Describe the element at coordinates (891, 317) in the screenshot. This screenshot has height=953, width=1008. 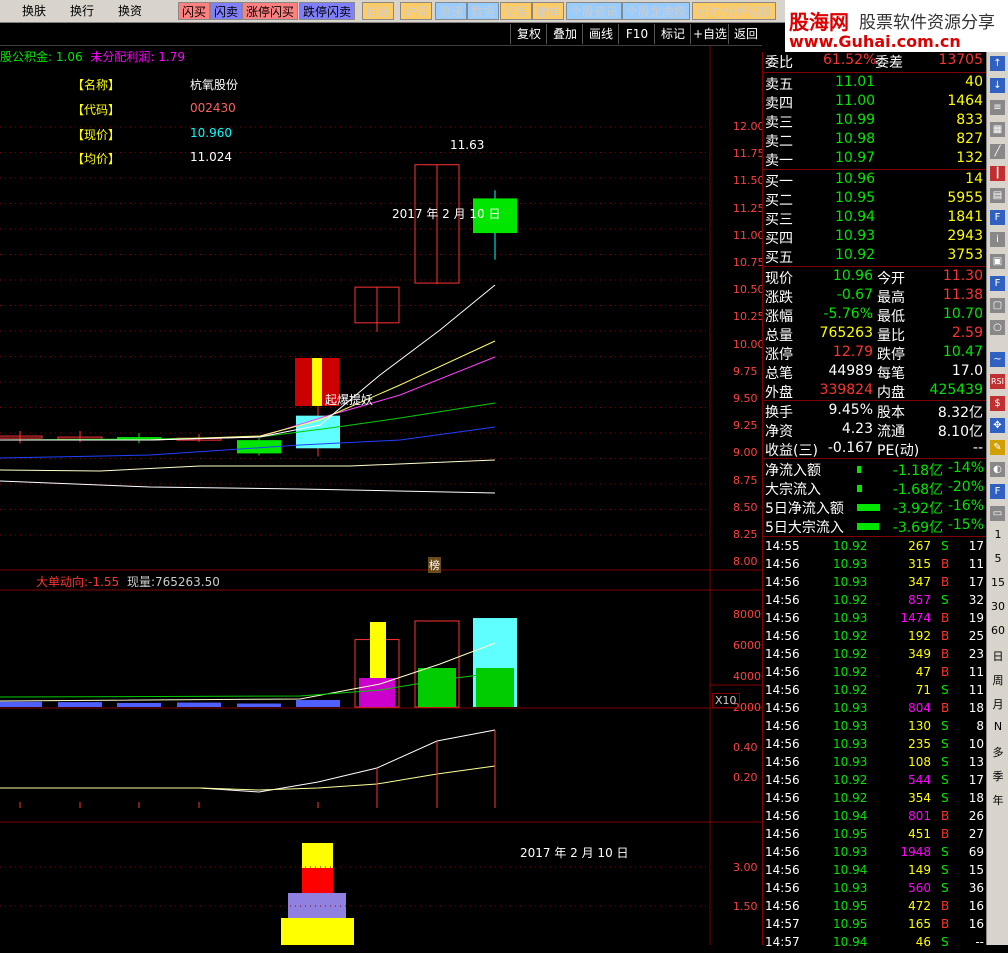
I see `quote-label: 最低` at that location.